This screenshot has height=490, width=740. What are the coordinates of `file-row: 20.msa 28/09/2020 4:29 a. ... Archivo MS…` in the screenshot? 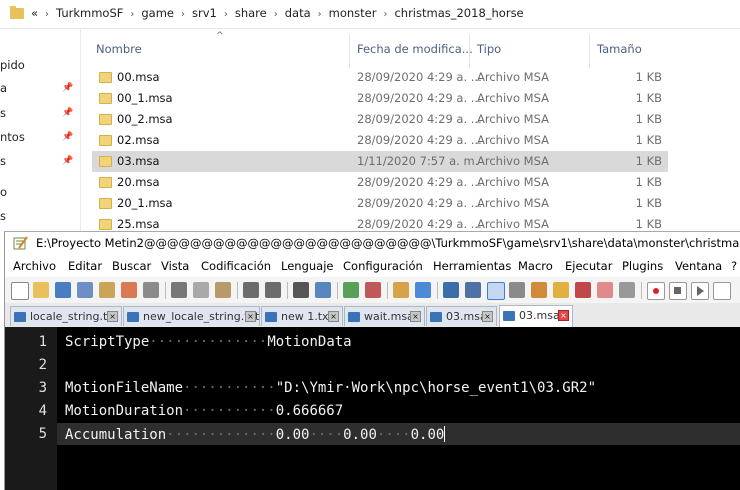 It's located at (380, 182).